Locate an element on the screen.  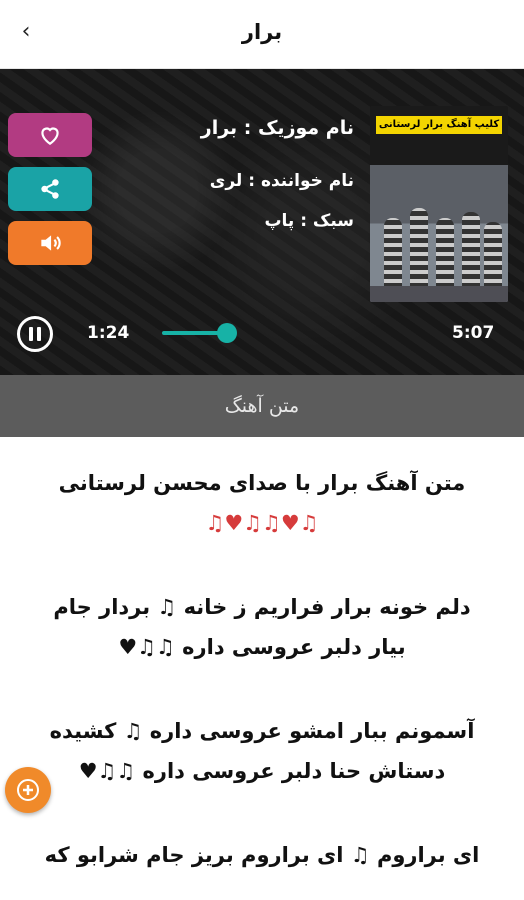
volume-icon is located at coordinates (51, 243).